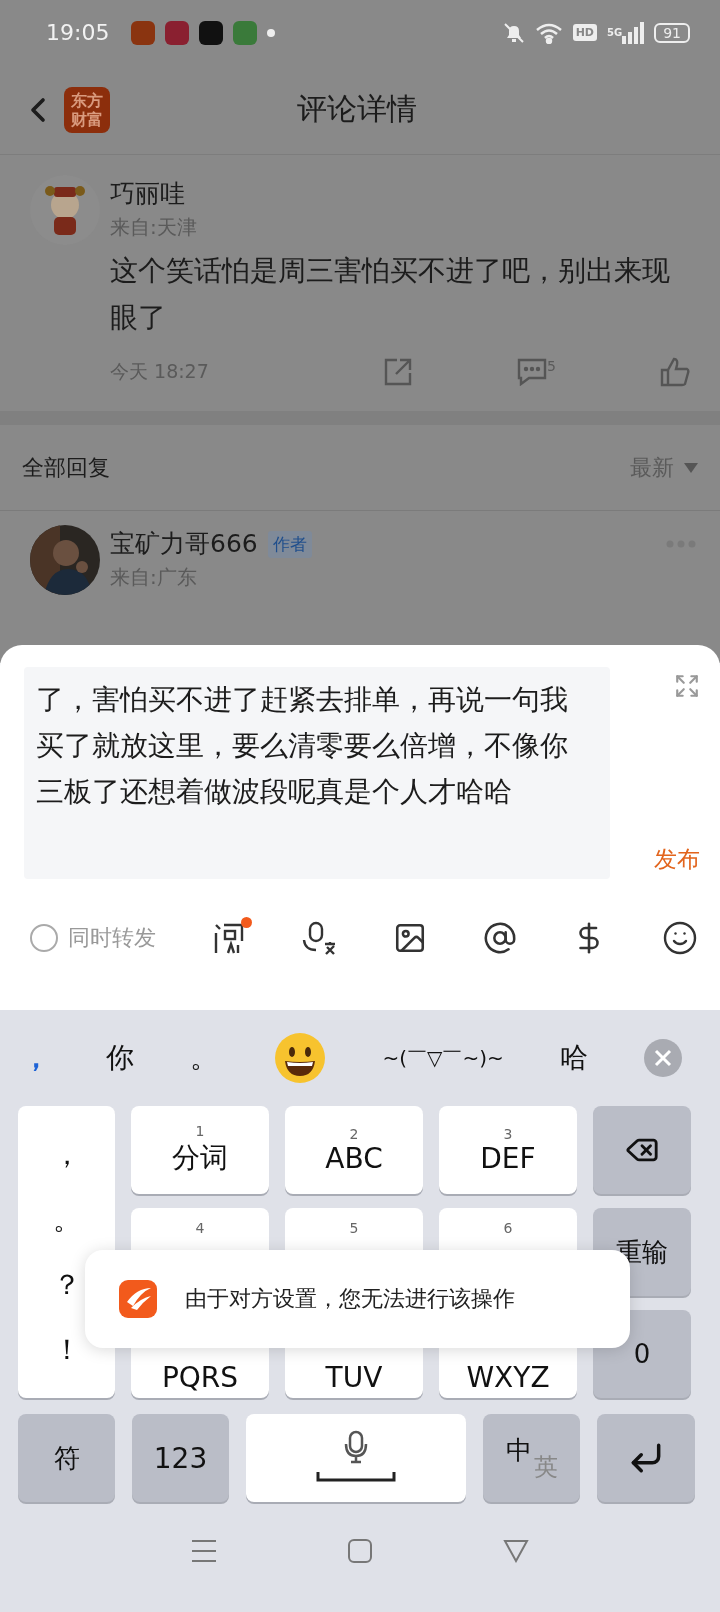  Describe the element at coordinates (66, 467) in the screenshot. I see `section-title: 全部回复` at that location.